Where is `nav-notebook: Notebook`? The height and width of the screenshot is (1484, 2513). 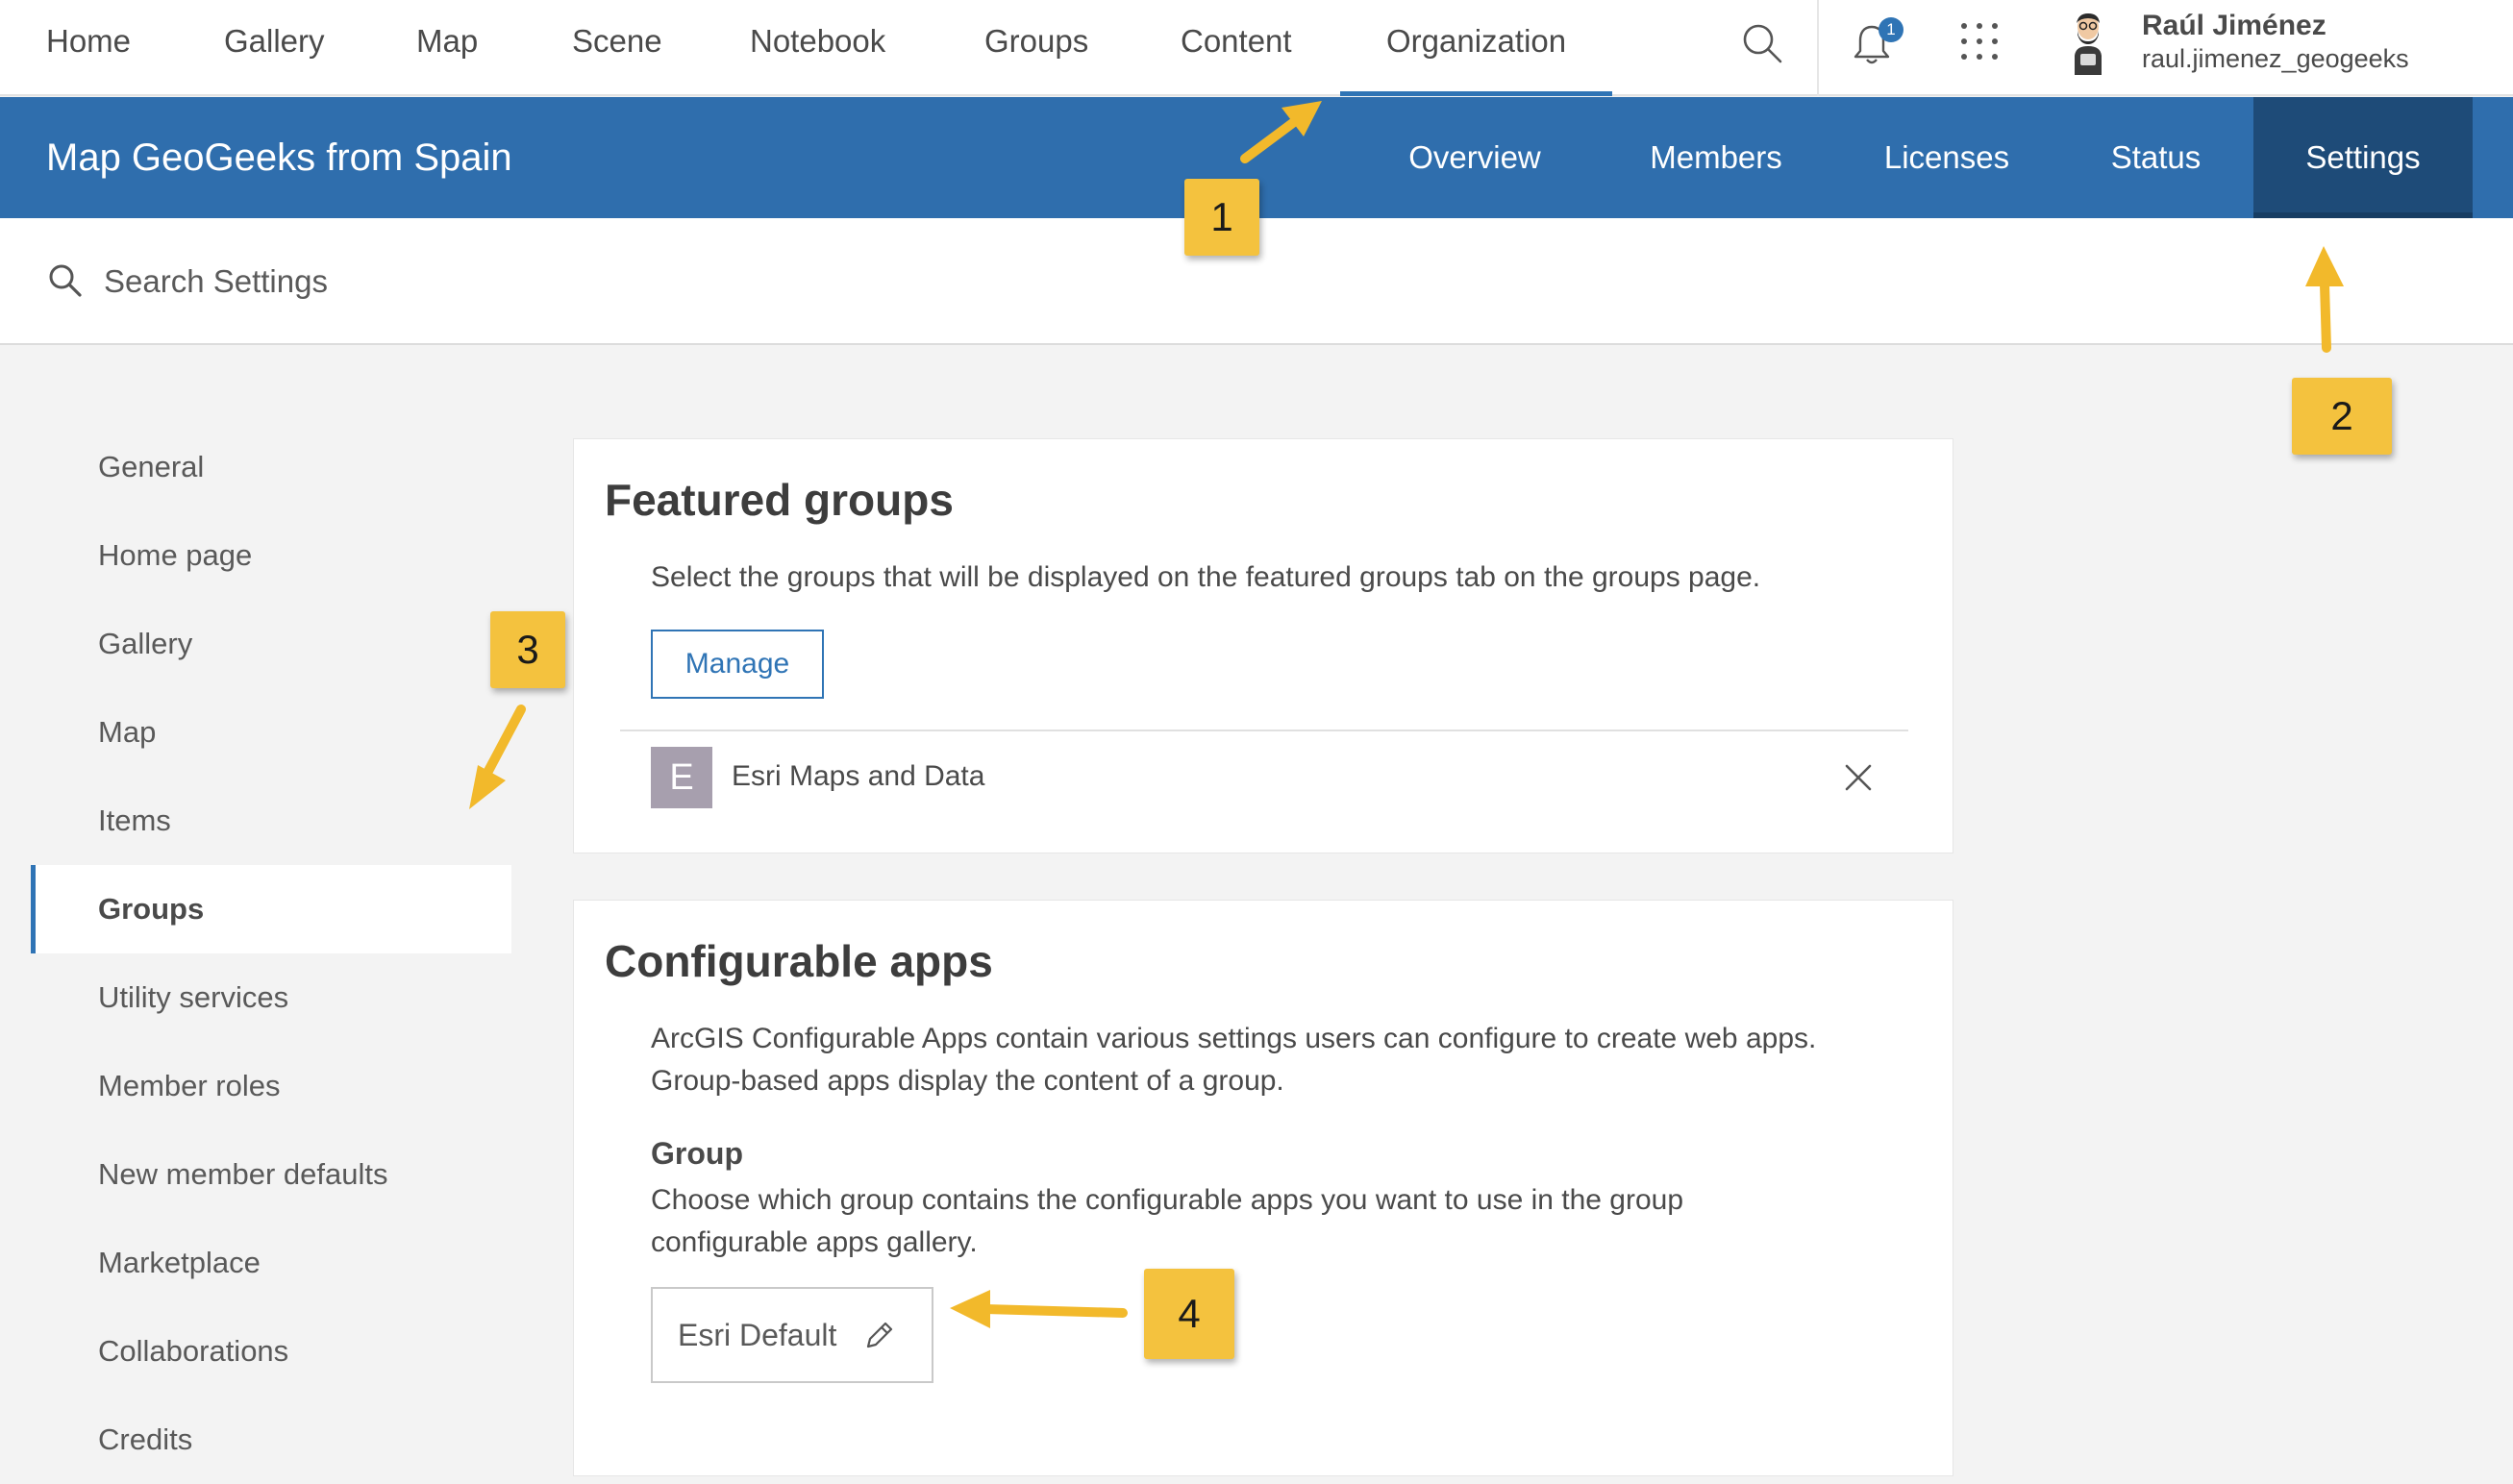 nav-notebook: Notebook is located at coordinates (818, 48).